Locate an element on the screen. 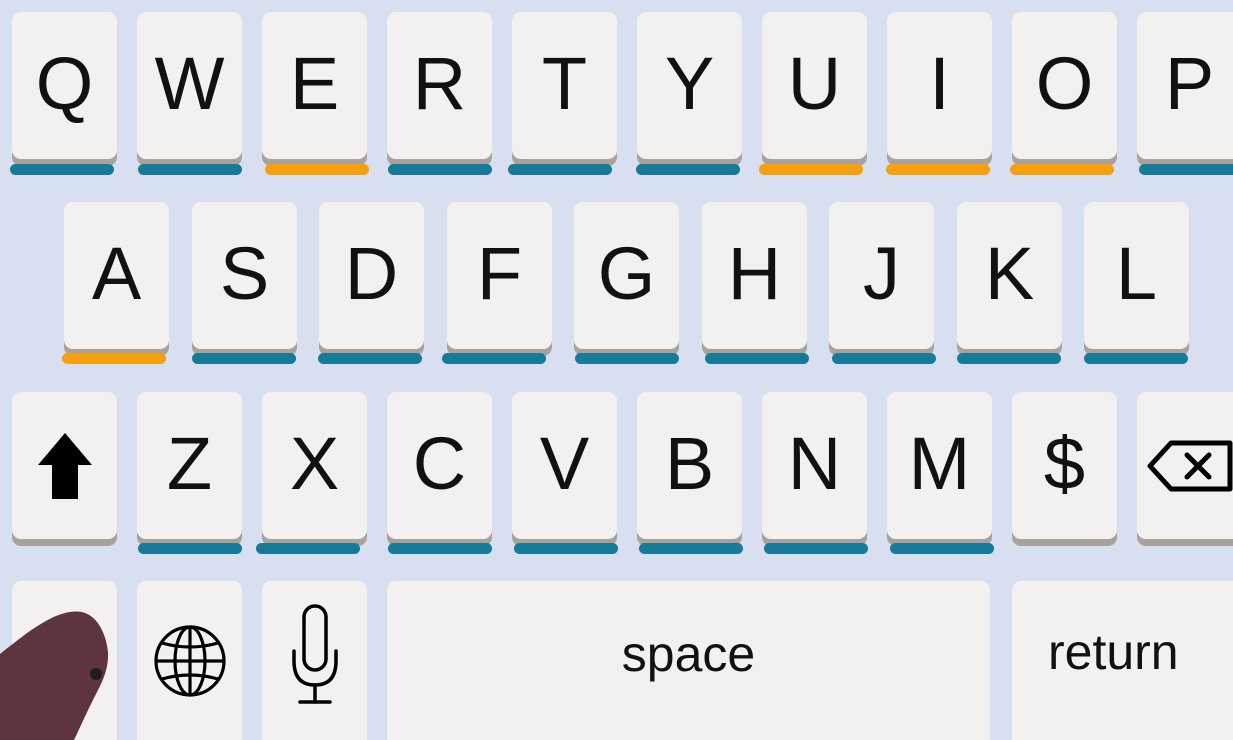 This screenshot has width=1233, height=740. key-g: G is located at coordinates (626, 275).